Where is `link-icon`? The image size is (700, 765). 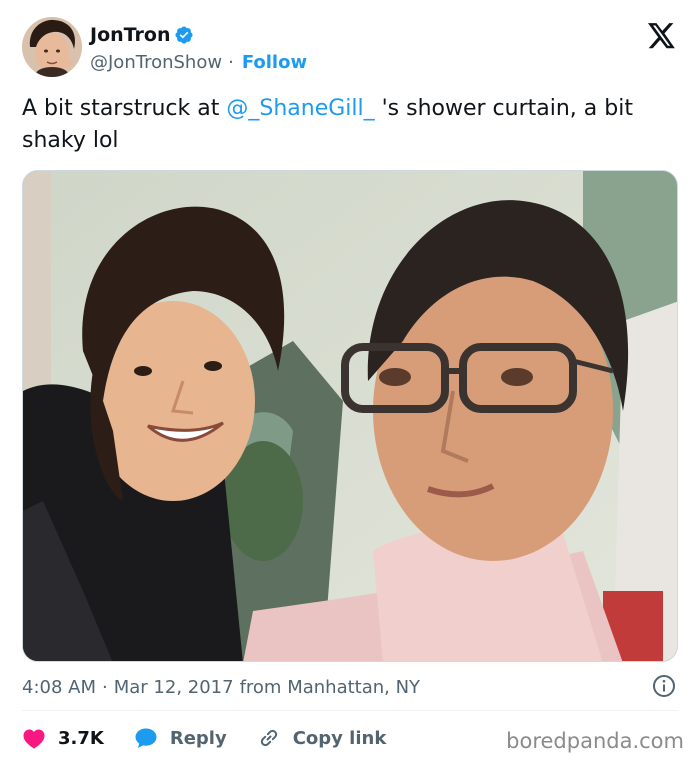
link-icon is located at coordinates (268, 738).